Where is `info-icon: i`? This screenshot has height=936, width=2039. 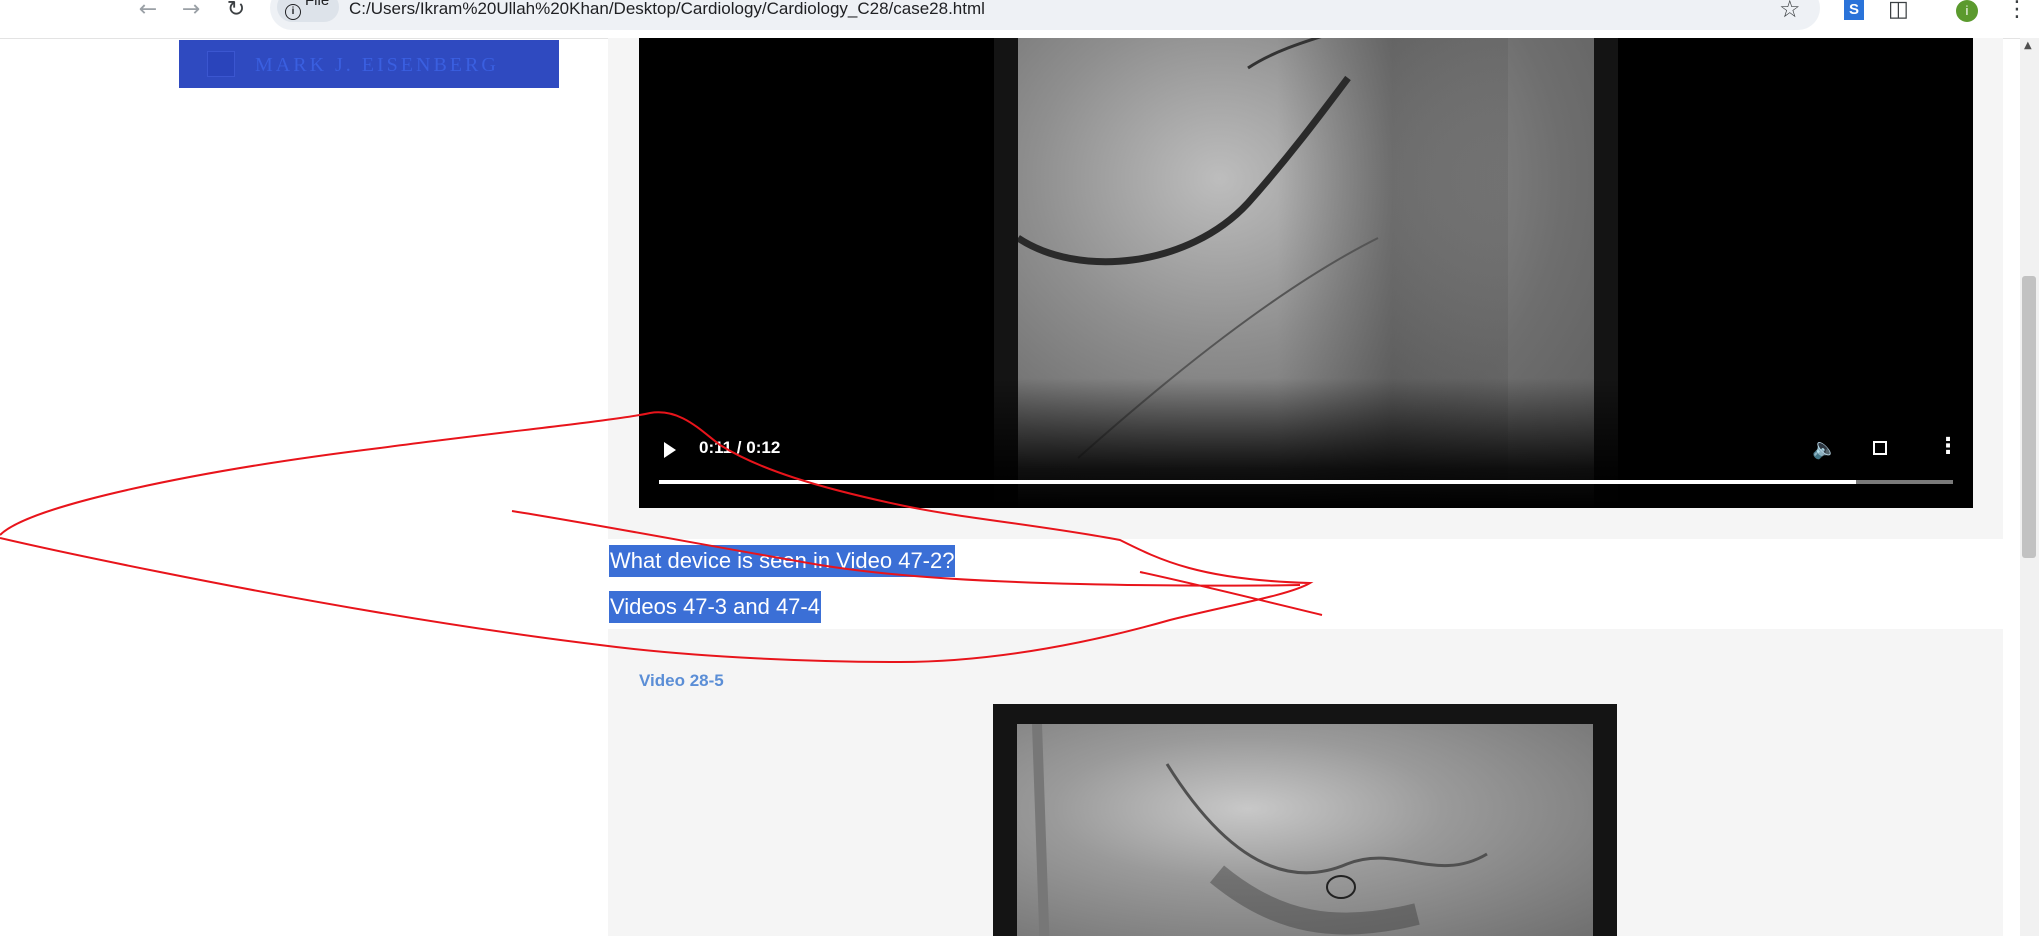 info-icon: i is located at coordinates (293, 12).